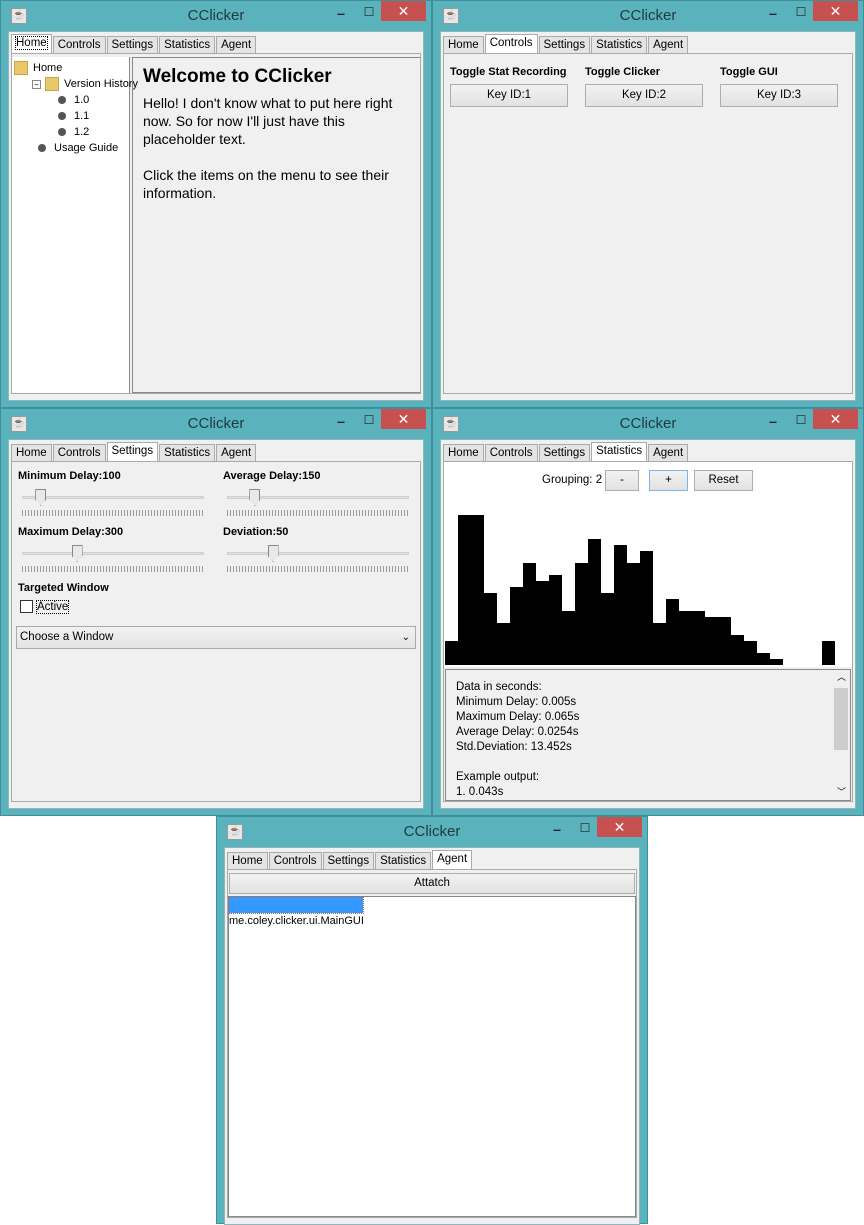 The width and height of the screenshot is (864, 1225). I want to click on list-item-selected, so click(296, 905).